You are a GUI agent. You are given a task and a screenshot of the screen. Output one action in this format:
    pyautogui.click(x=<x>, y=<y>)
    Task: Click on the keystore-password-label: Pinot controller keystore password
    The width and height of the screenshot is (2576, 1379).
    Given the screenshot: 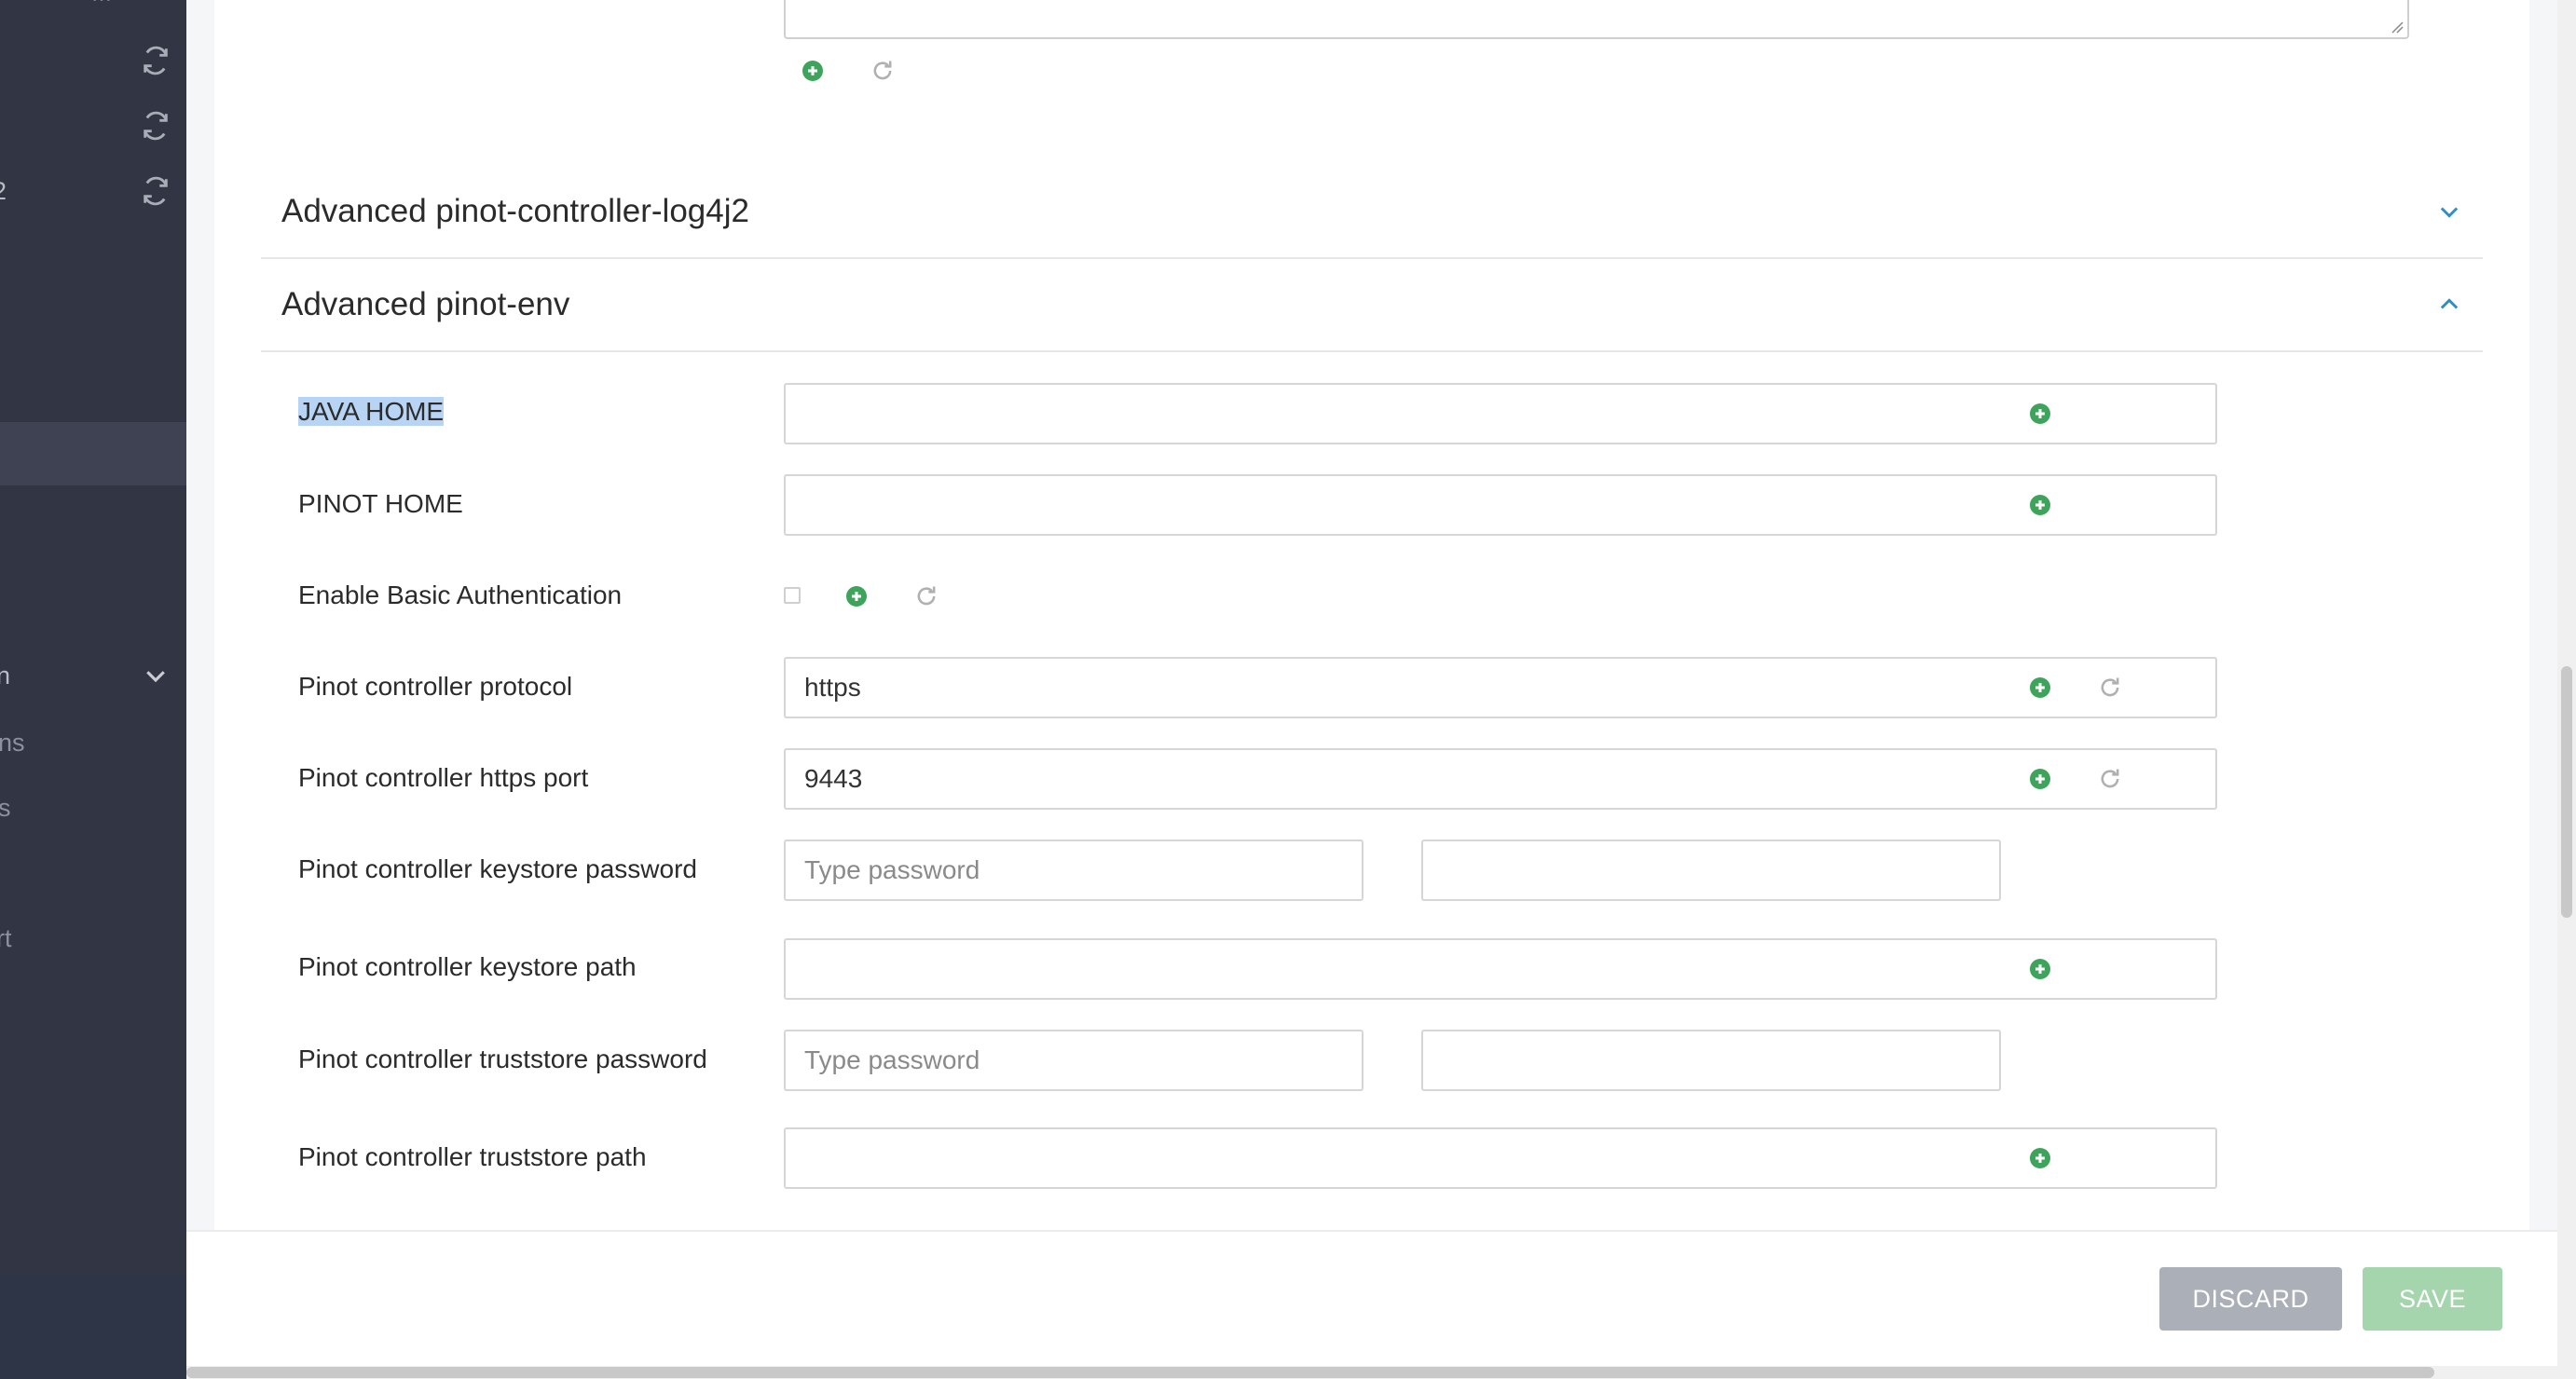 What is the action you would take?
    pyautogui.click(x=497, y=869)
    